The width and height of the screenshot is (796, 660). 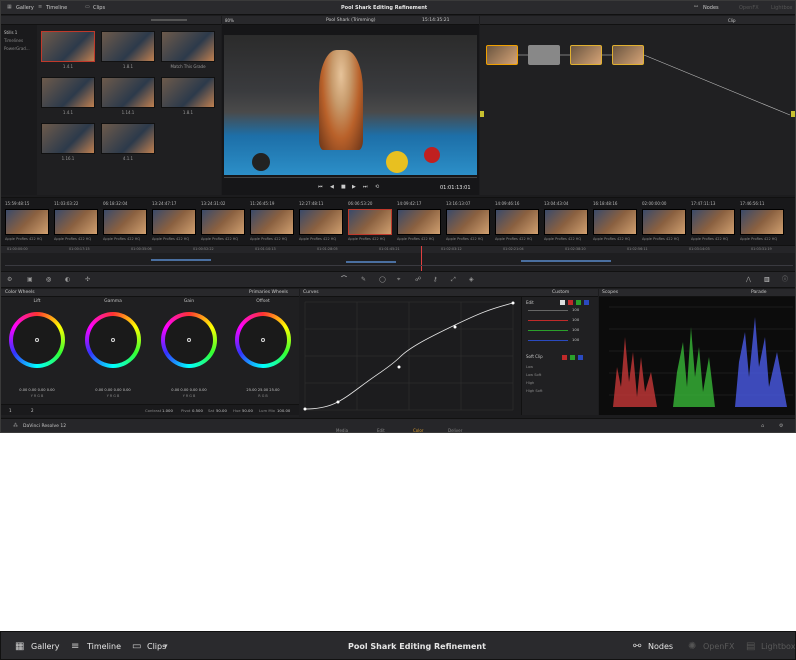 I want to click on camera-raw-icon: ⚙, so click(x=9, y=280).